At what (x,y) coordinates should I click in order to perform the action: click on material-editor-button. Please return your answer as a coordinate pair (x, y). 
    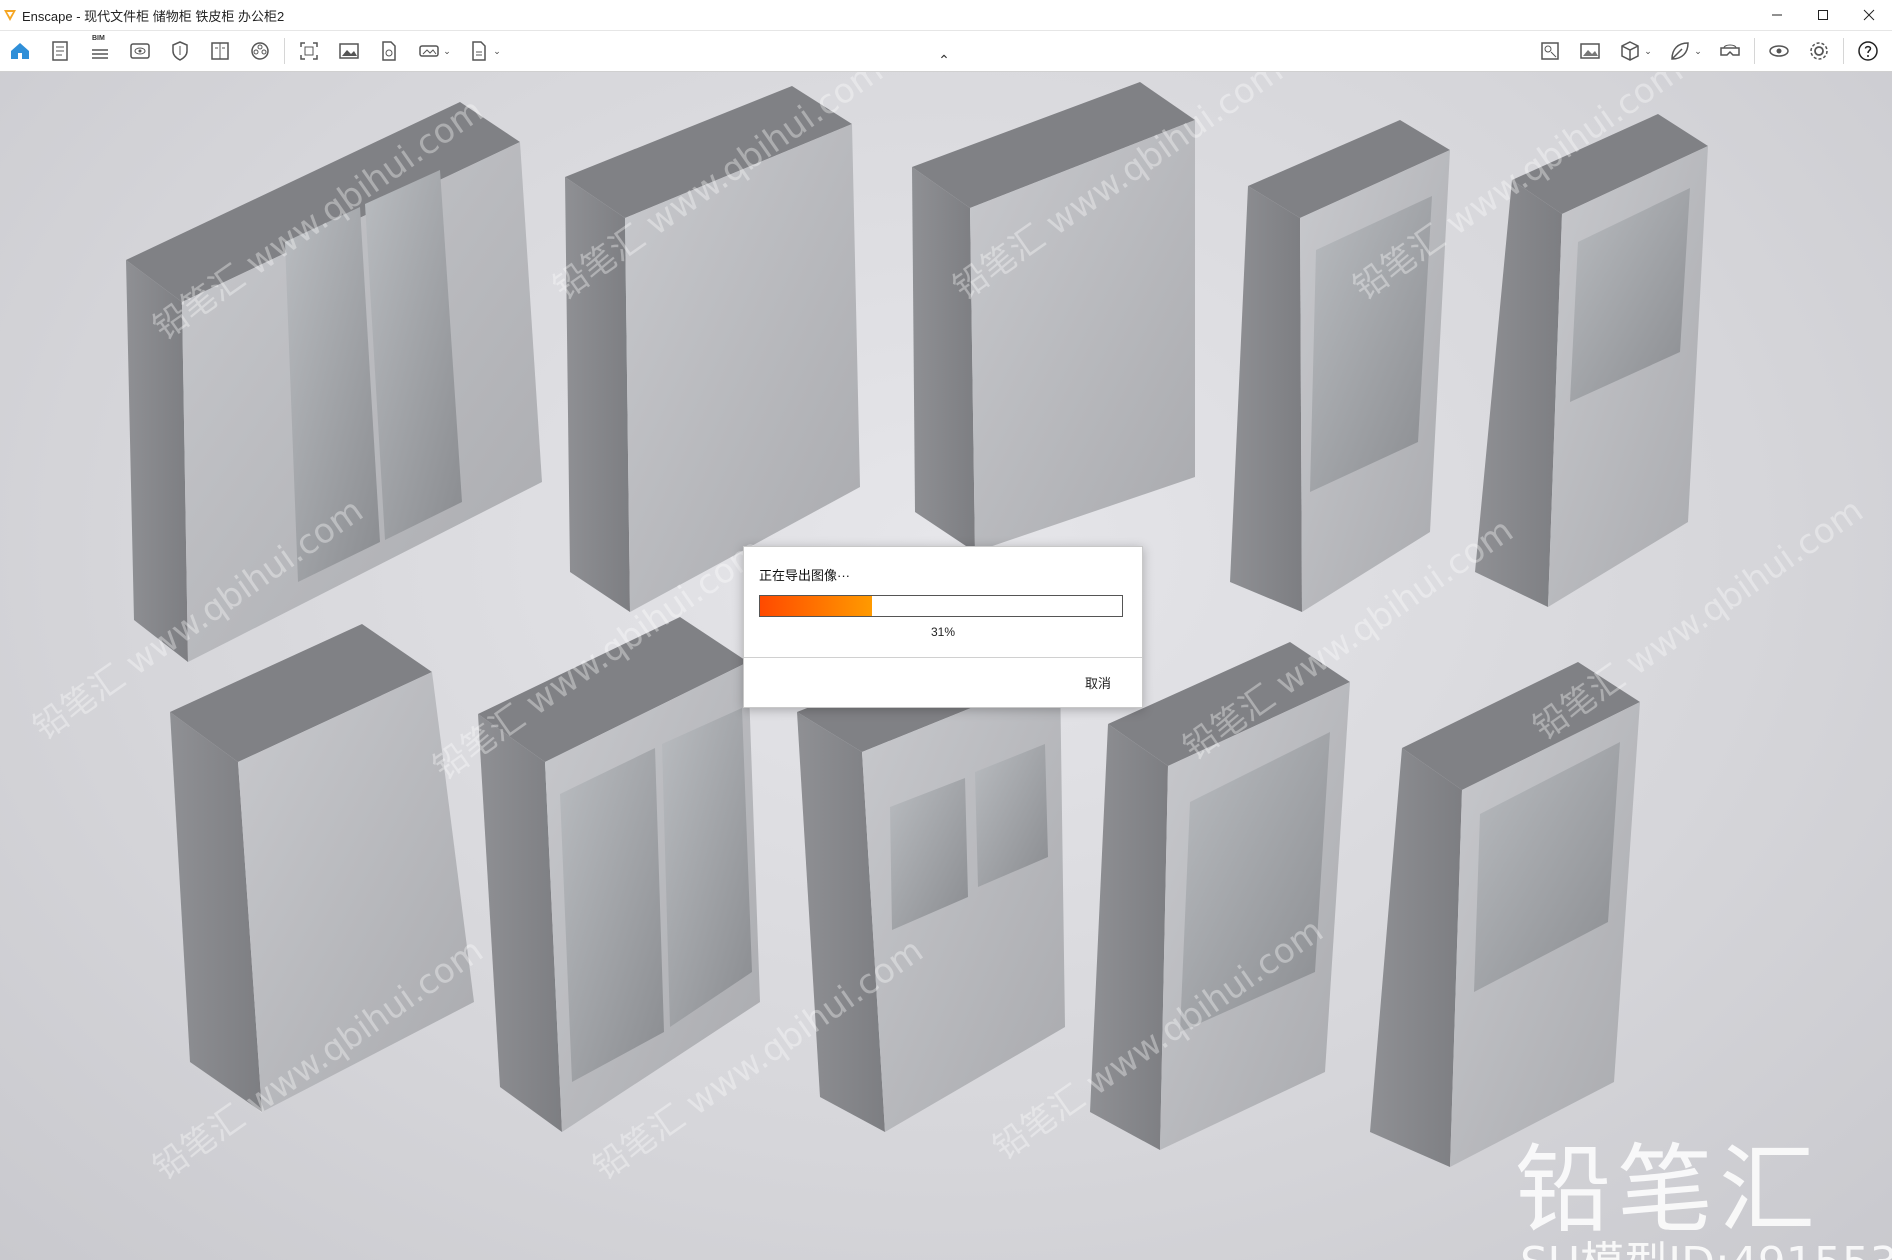
    Looking at the image, I should click on (1550, 51).